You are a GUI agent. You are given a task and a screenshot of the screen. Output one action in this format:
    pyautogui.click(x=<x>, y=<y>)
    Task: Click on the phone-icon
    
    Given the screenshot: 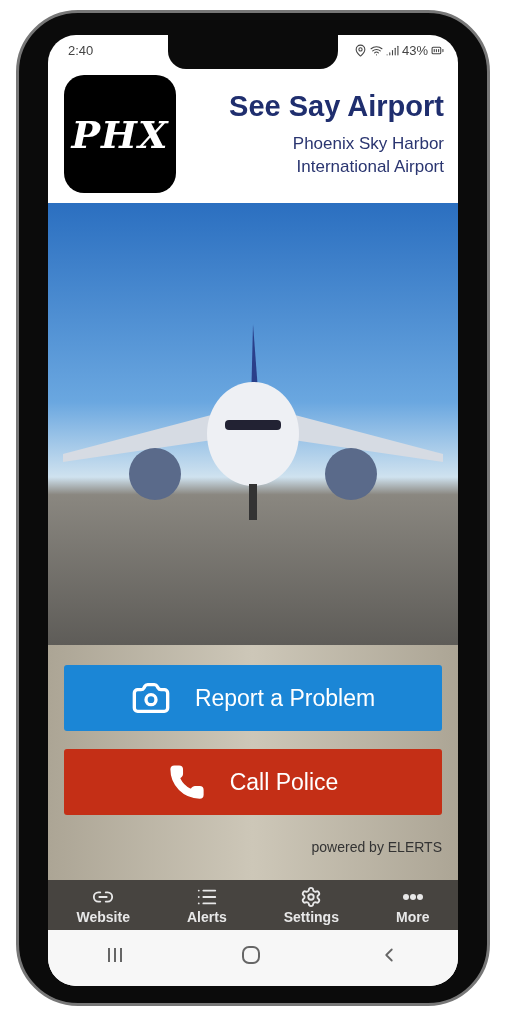 What is the action you would take?
    pyautogui.click(x=186, y=782)
    